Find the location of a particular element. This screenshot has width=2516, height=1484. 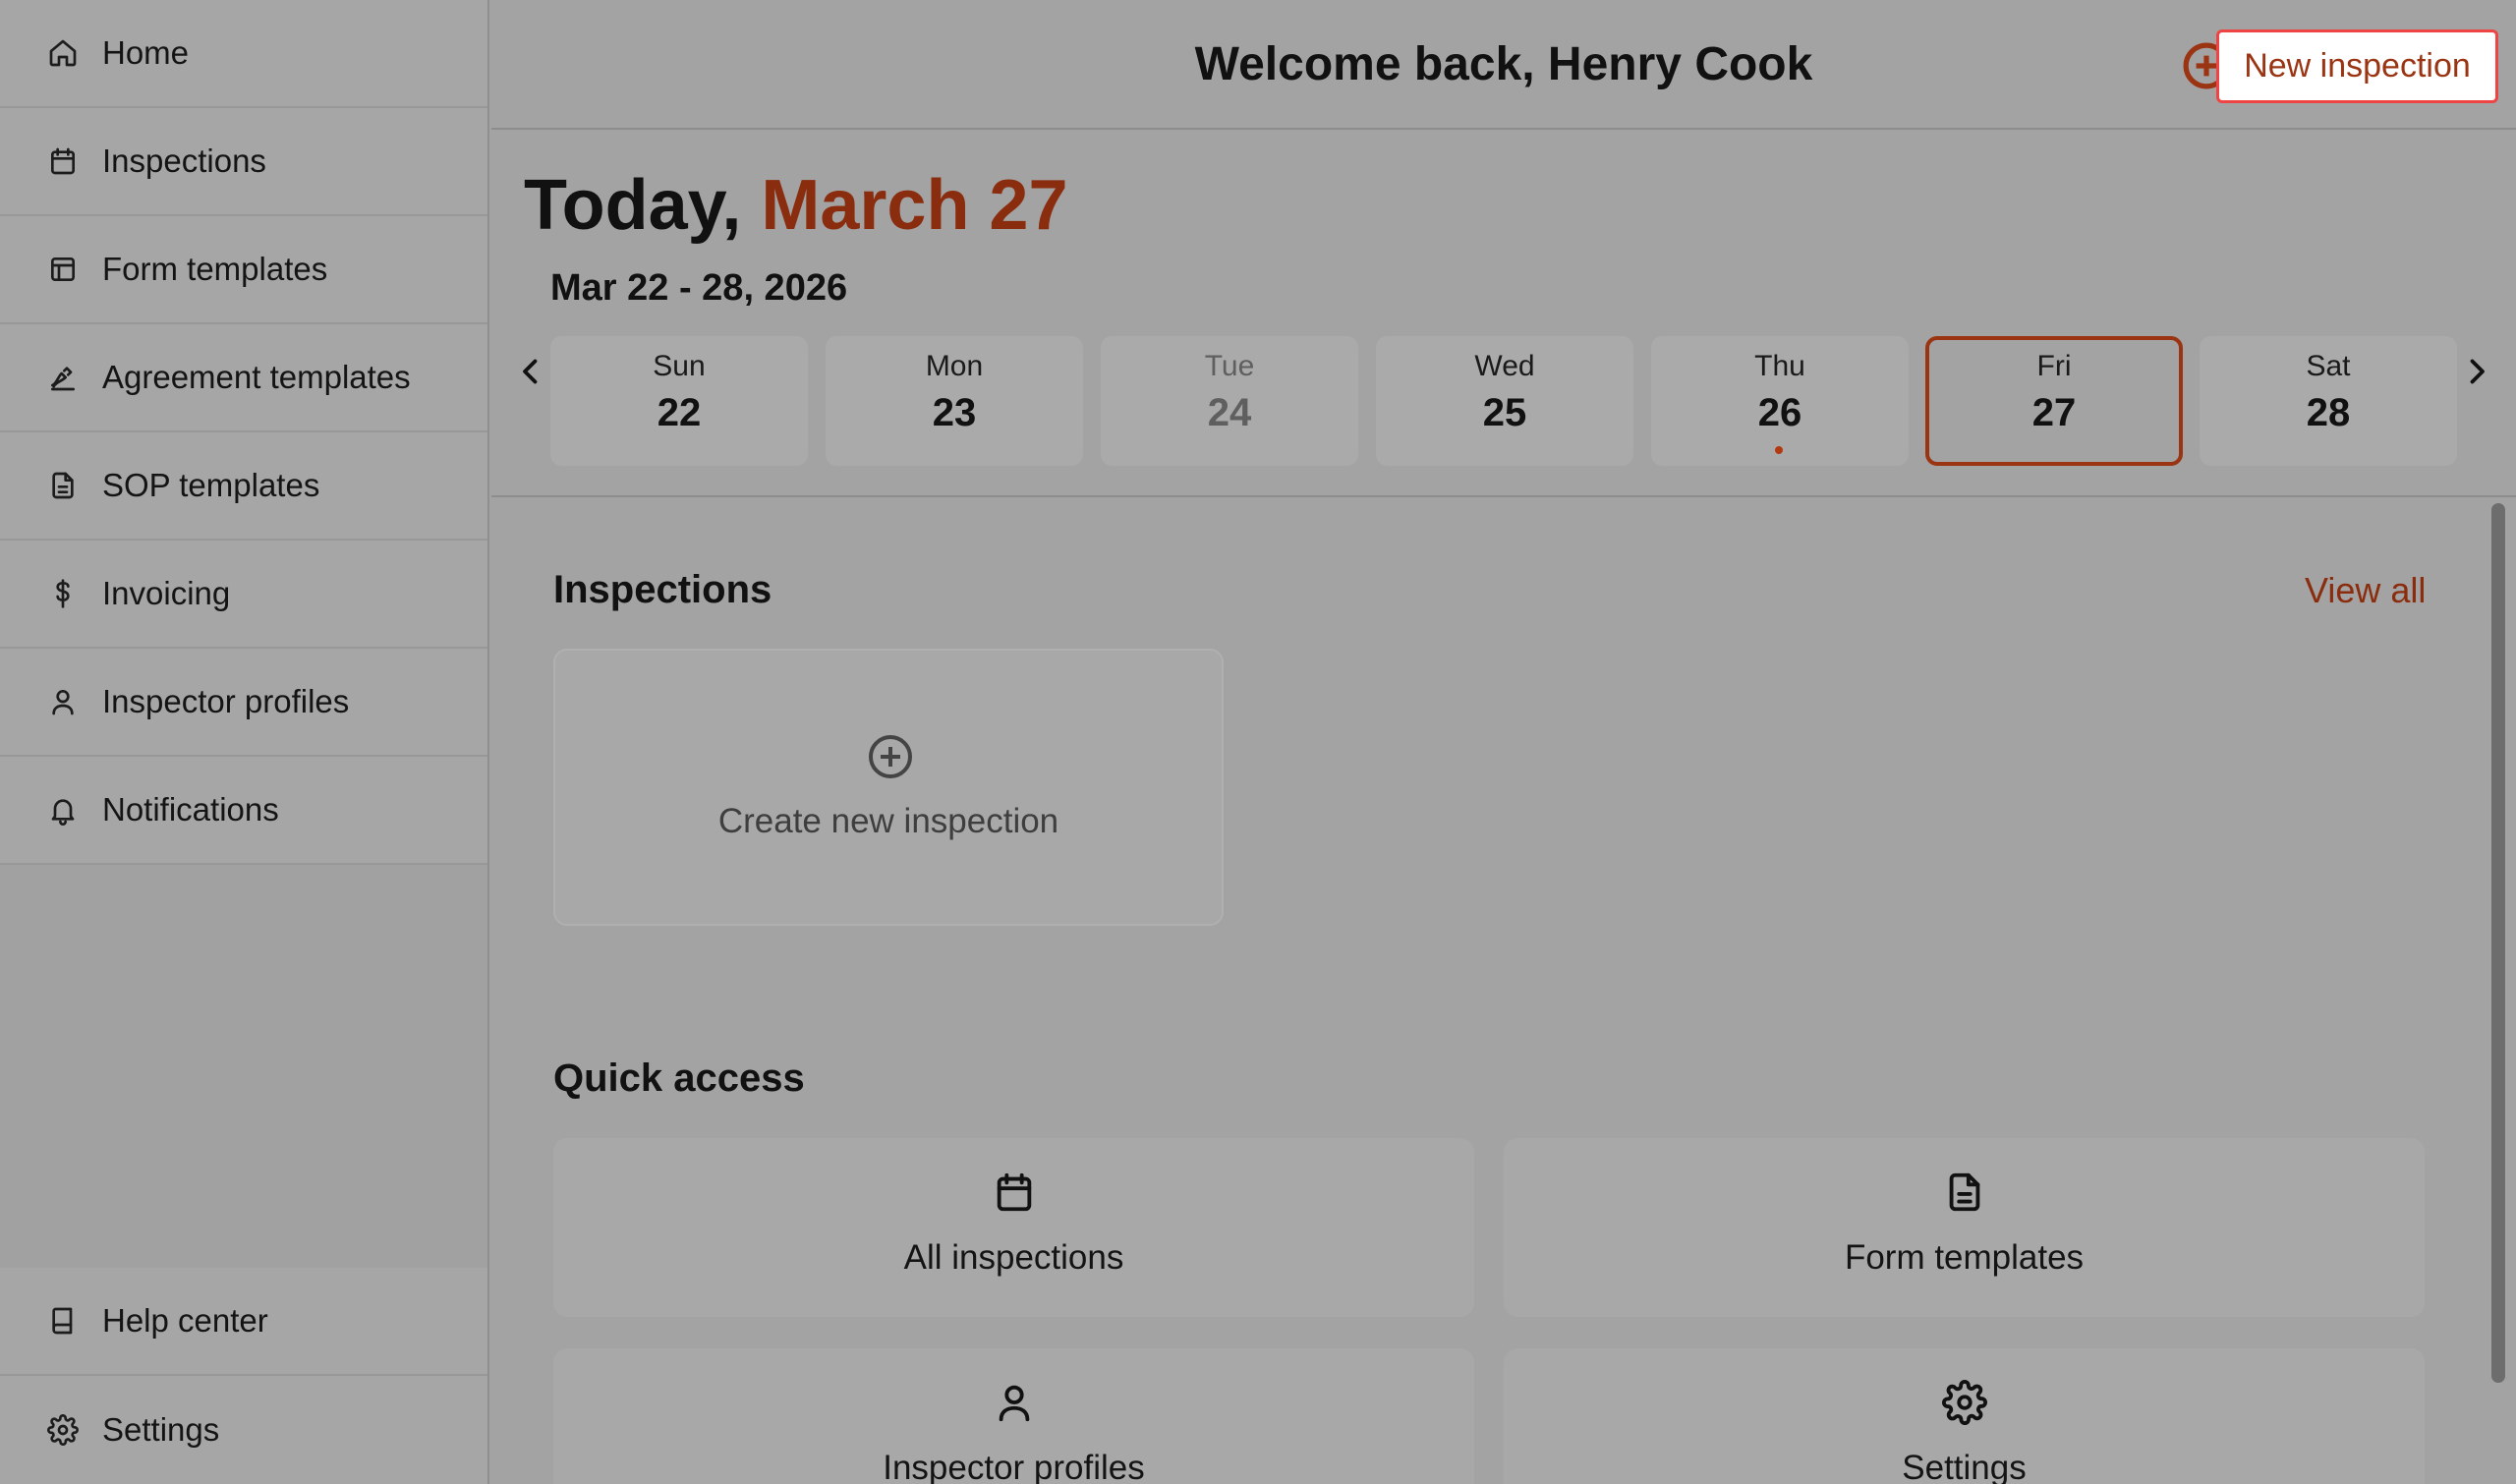

quick-access-form-templates: Form templates is located at coordinates (1964, 1227).